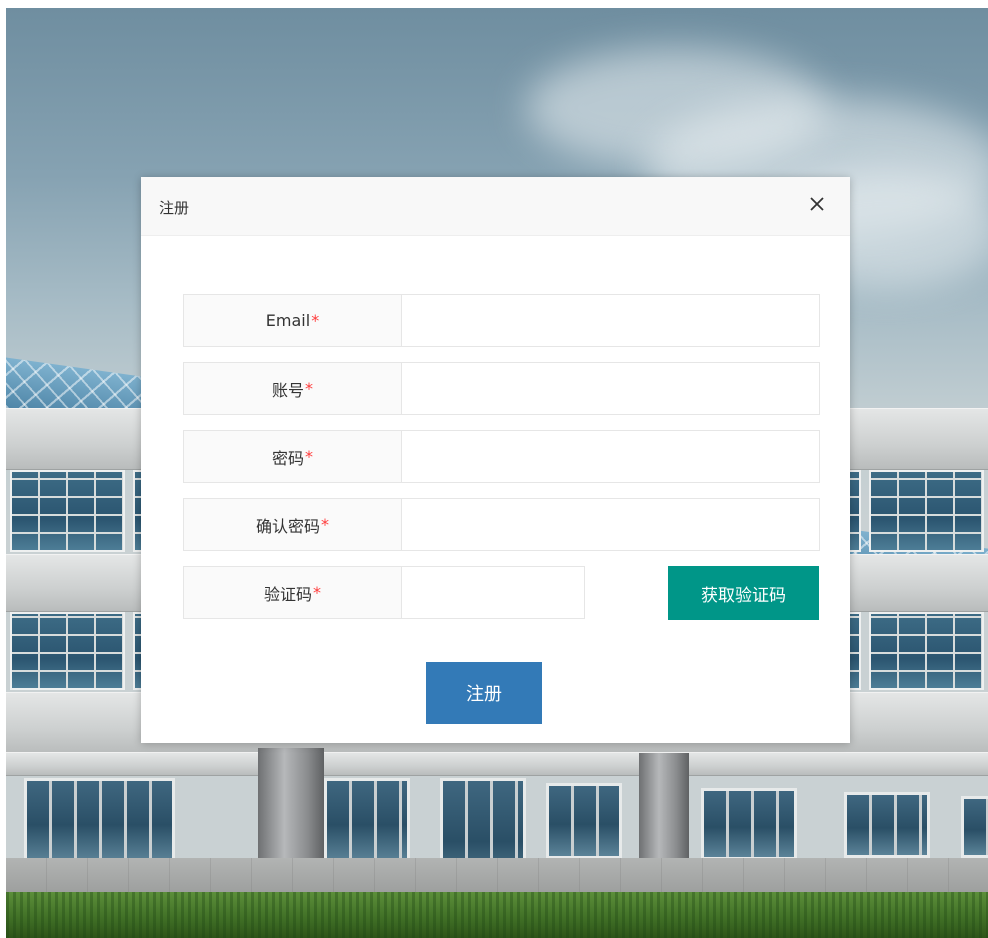  I want to click on email-row: Email *, so click(501, 320).